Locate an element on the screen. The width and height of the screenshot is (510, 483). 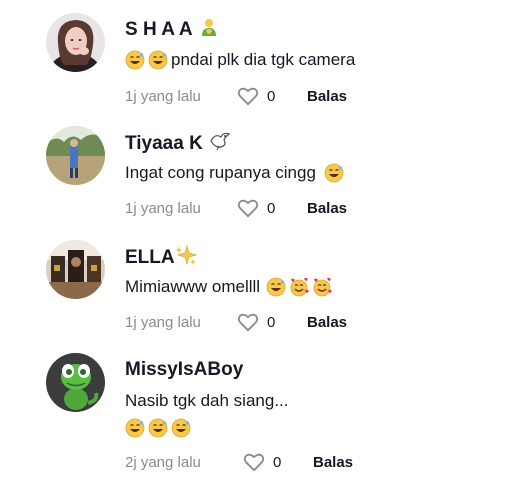
username-text: S H A A is located at coordinates (159, 29).